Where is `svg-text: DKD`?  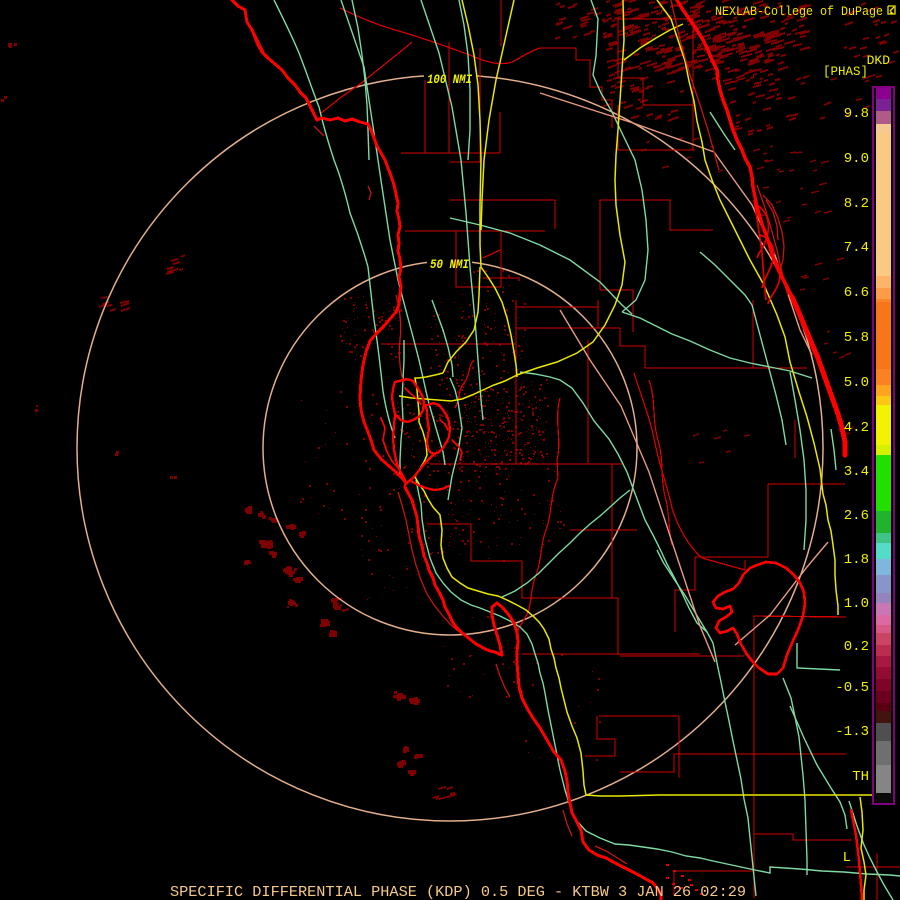
svg-text: DKD is located at coordinates (879, 60).